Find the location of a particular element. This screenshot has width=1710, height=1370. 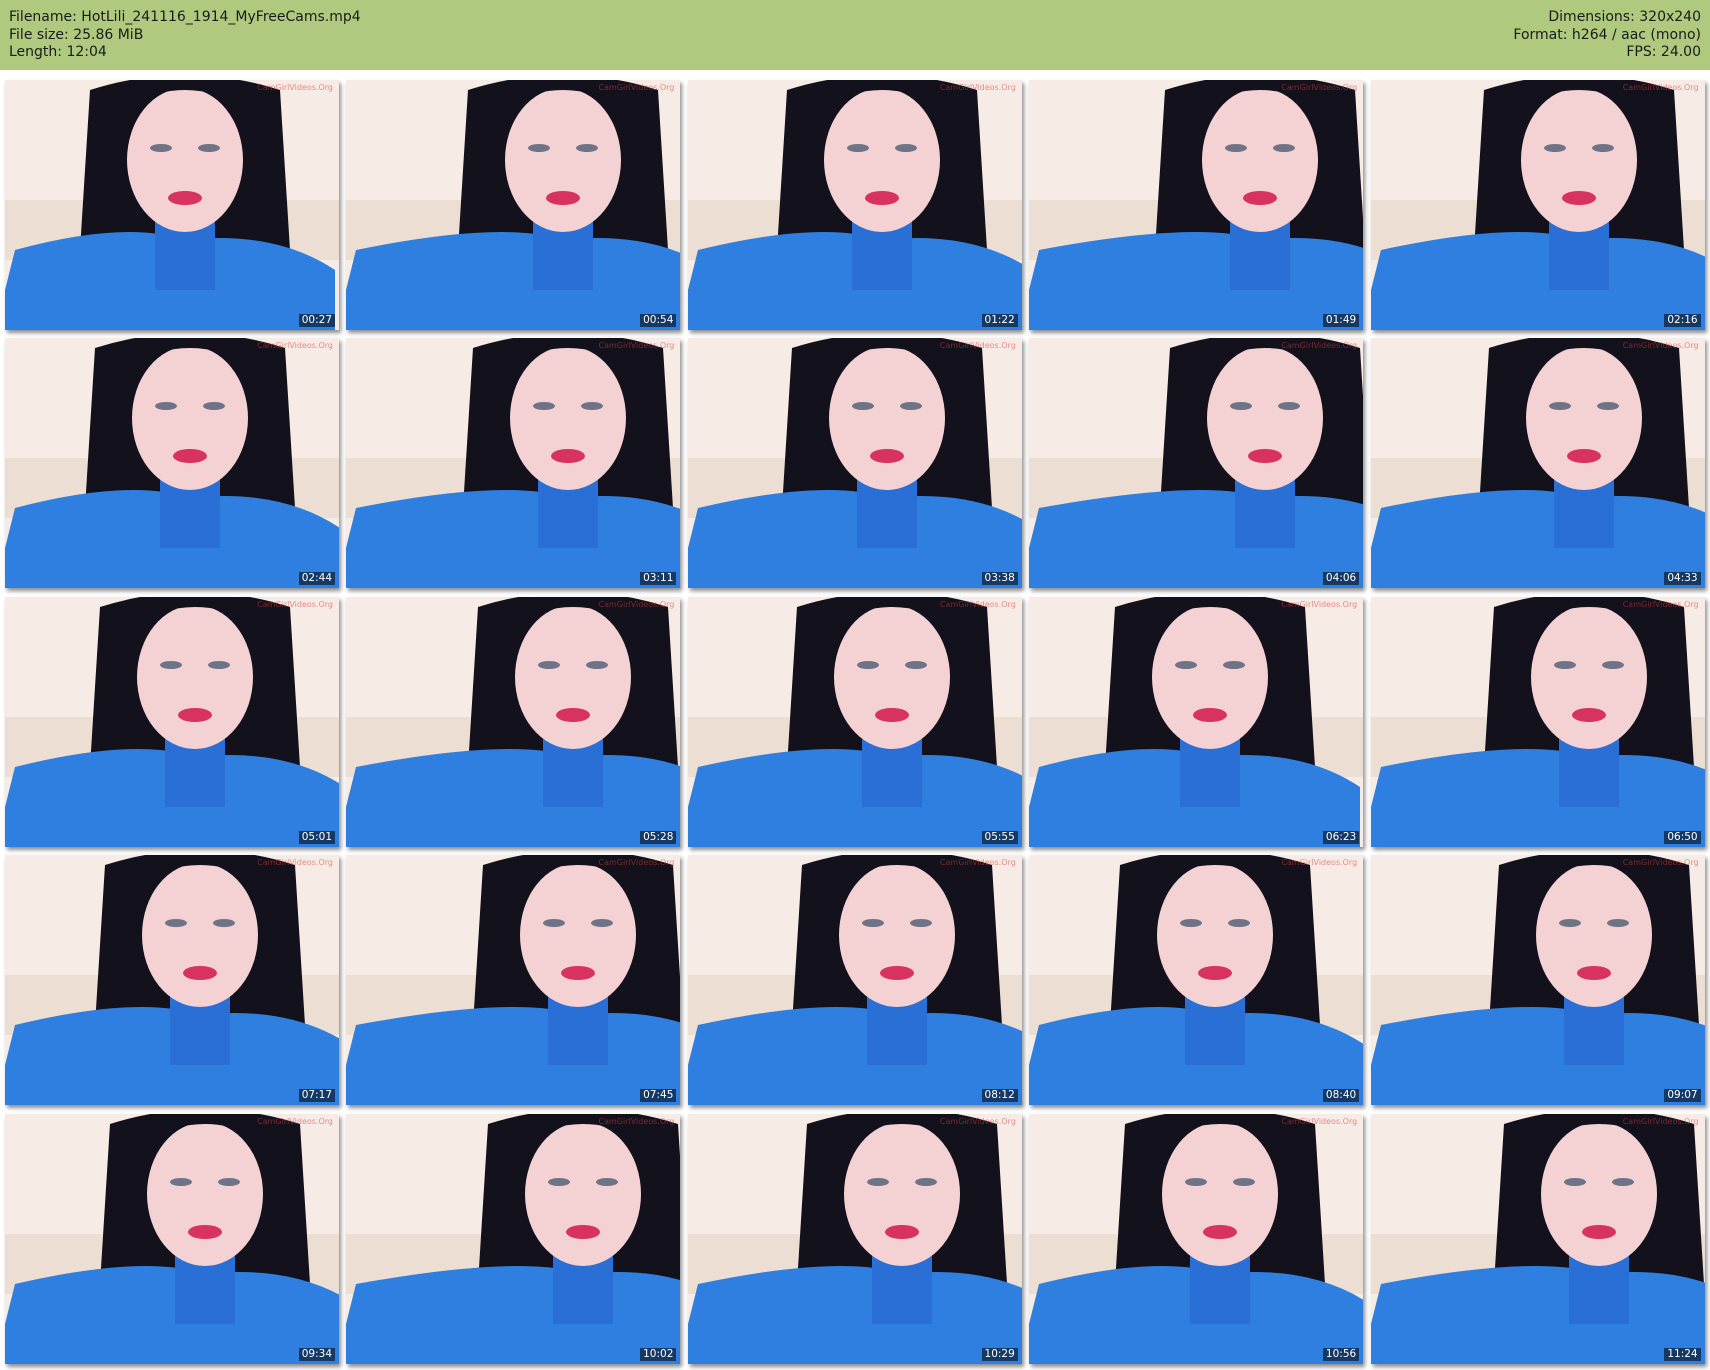

timestamp-label: 08:12 is located at coordinates (999, 1096).